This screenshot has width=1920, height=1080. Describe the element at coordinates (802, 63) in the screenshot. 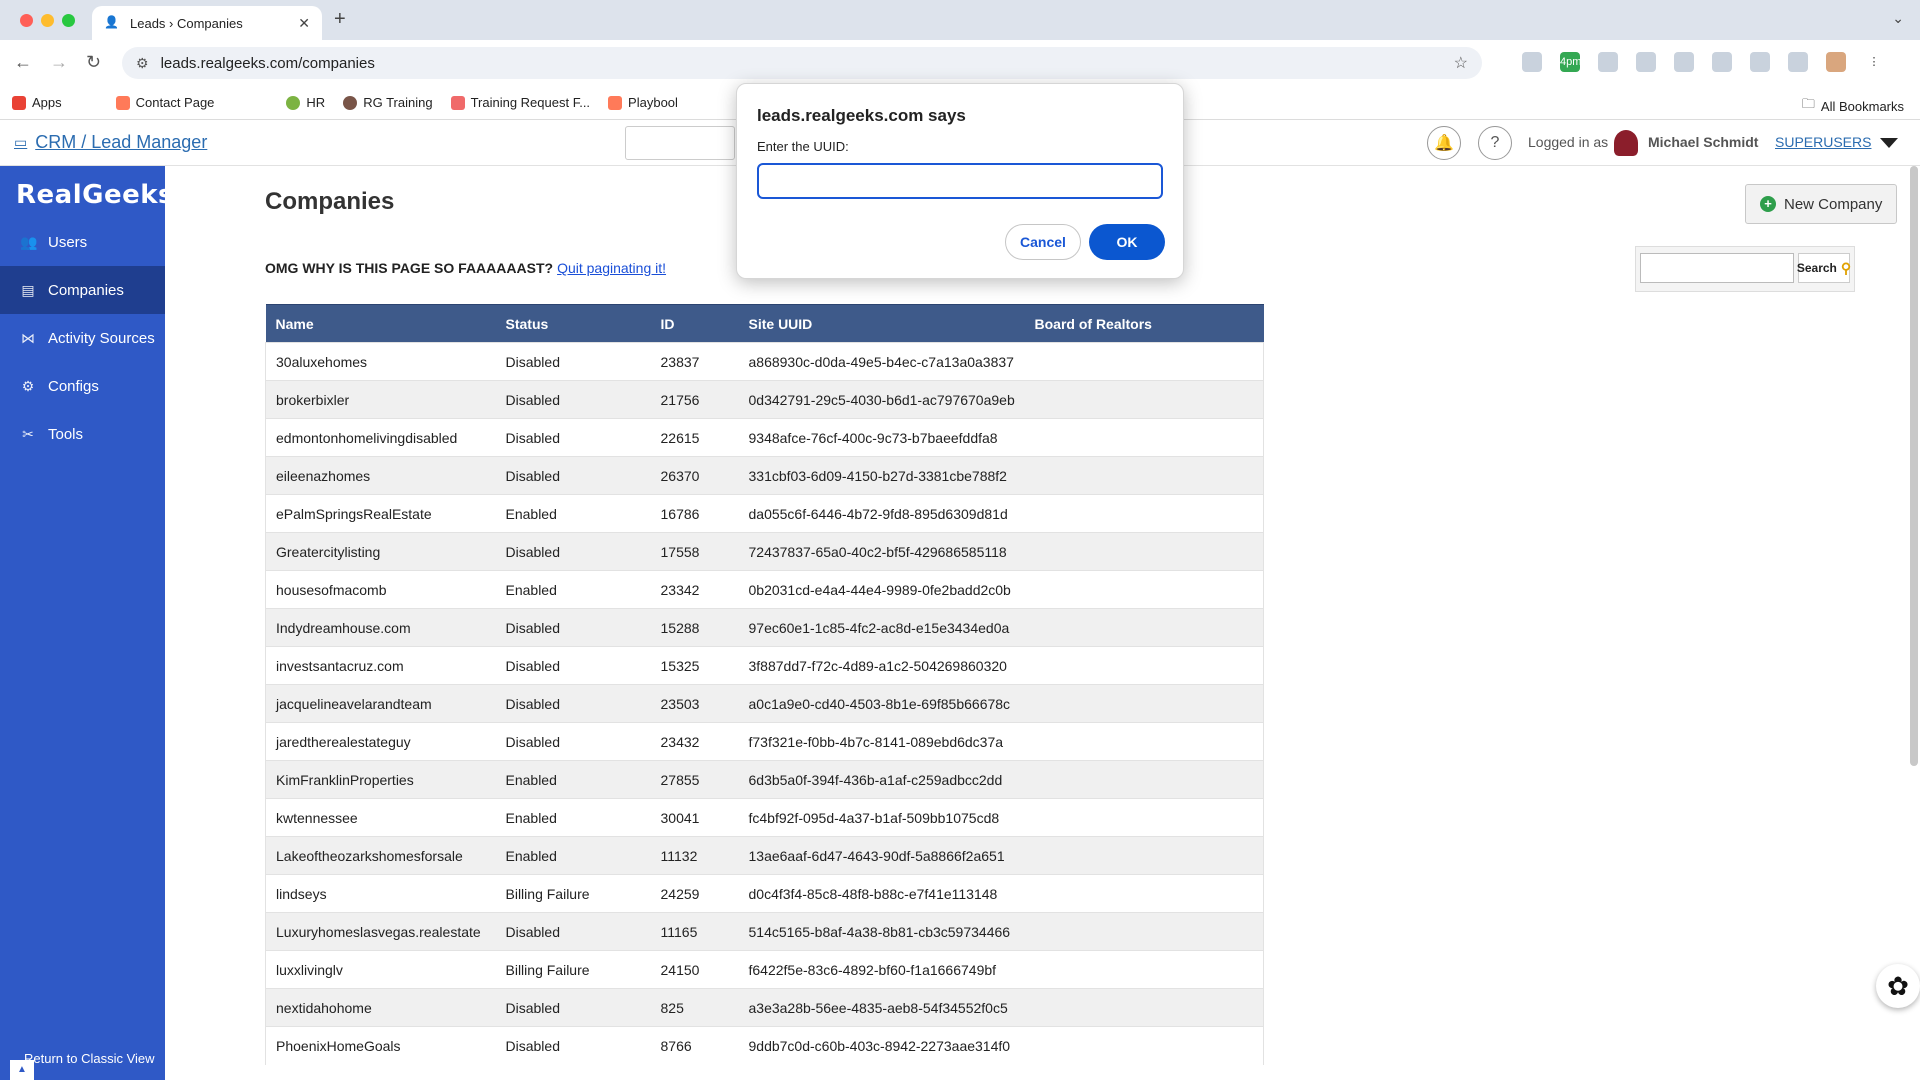

I see `address-bar: ⚙ leads.realgeeks.com/companies ☆` at that location.